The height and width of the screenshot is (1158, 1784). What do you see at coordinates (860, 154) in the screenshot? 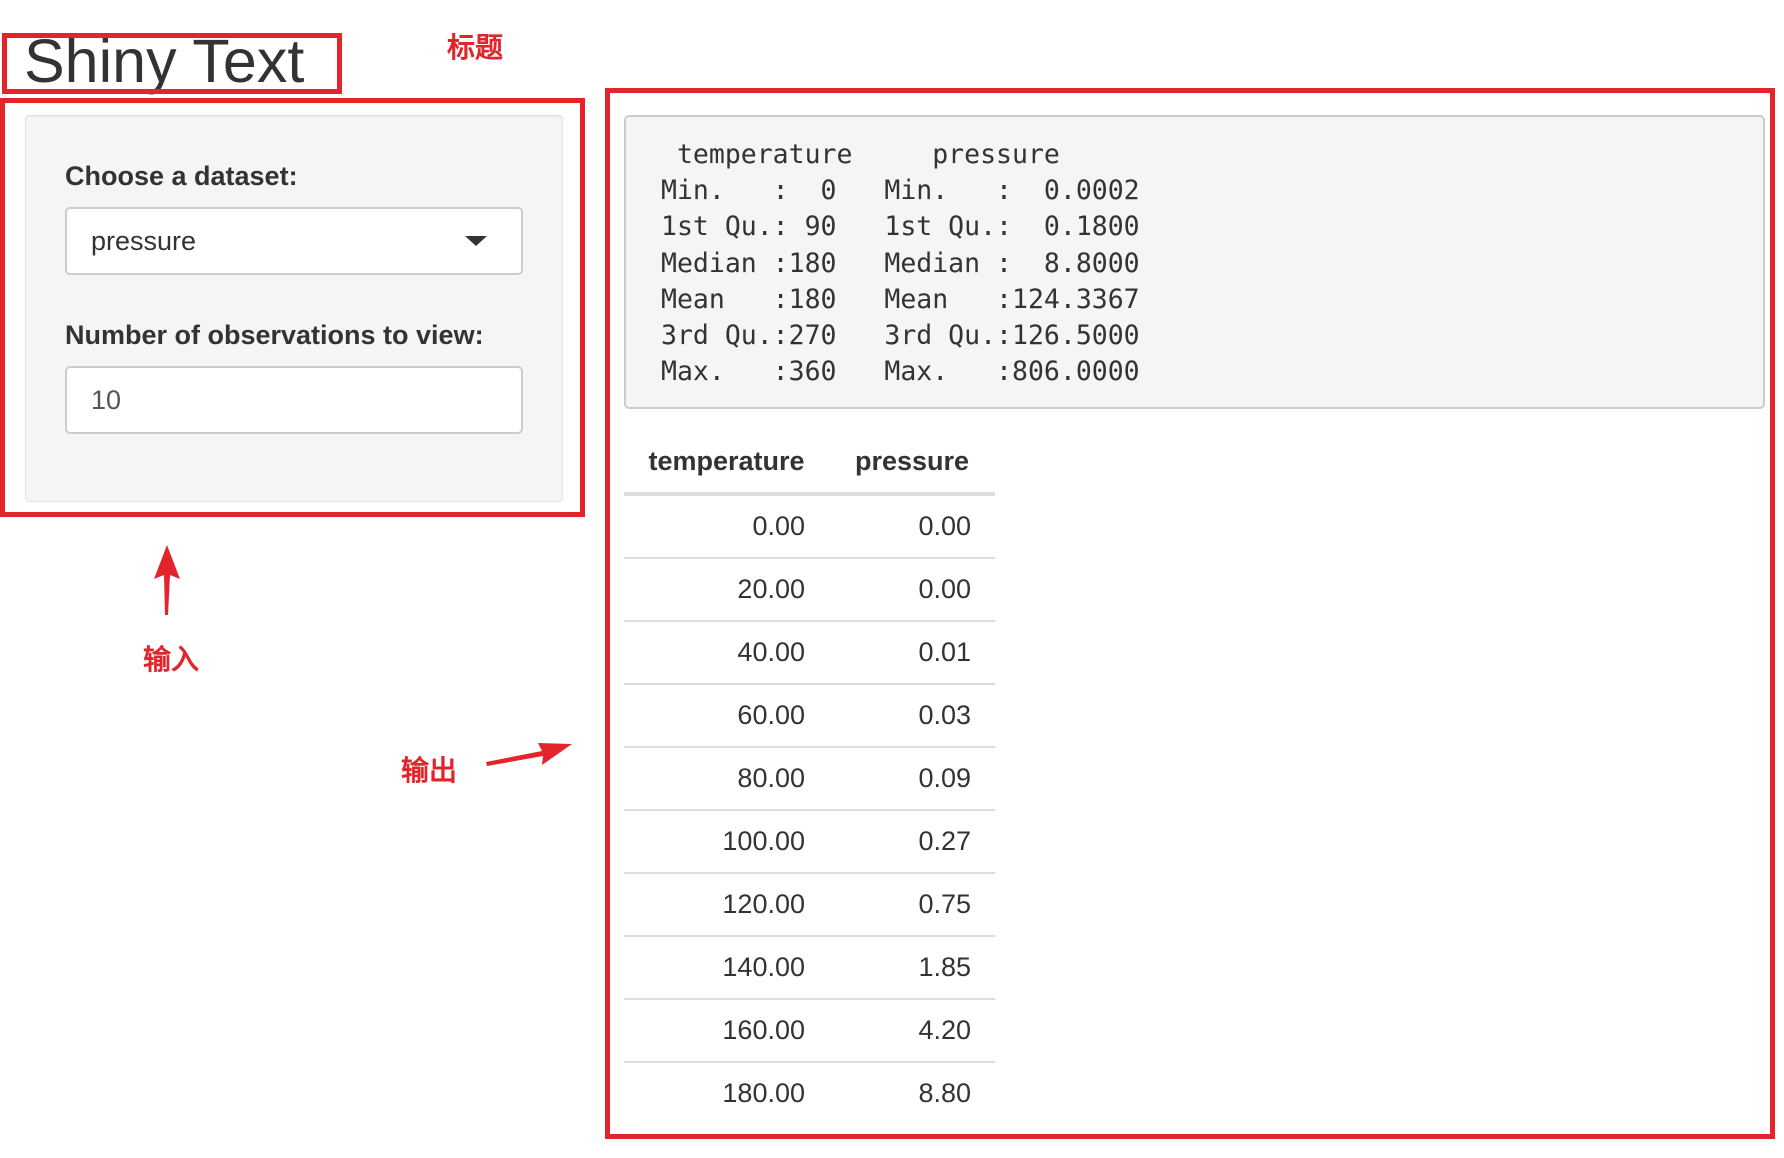
I see `summary-line: temperature pressure` at bounding box center [860, 154].